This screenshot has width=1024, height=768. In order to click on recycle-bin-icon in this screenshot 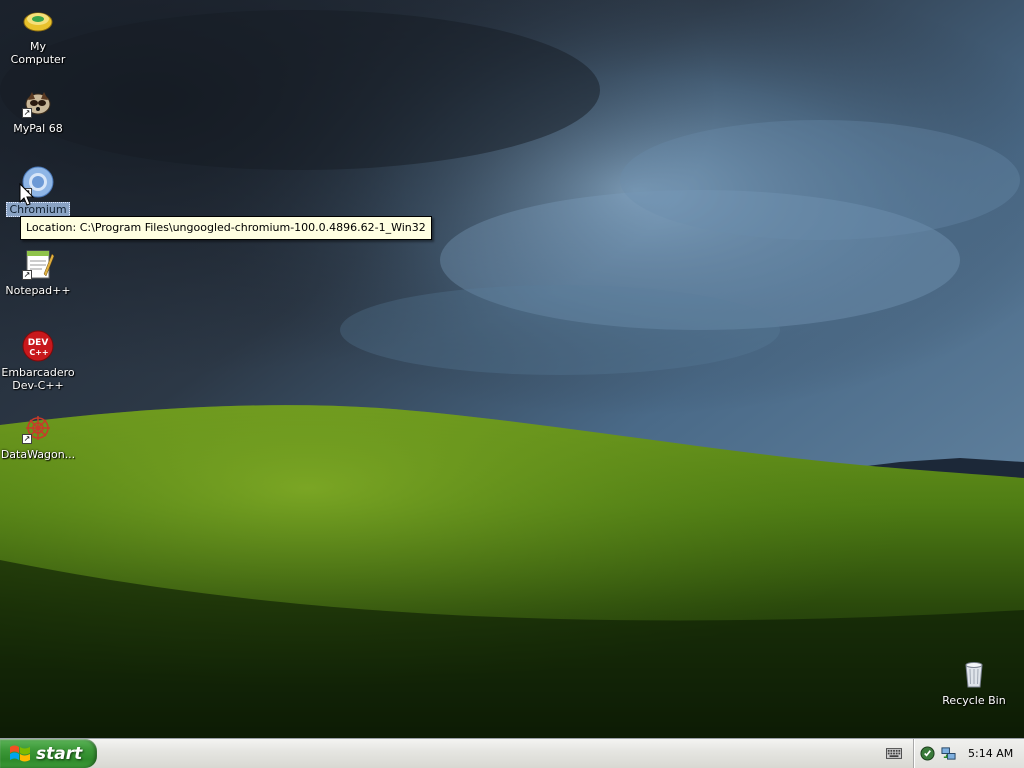, I will do `click(974, 674)`.